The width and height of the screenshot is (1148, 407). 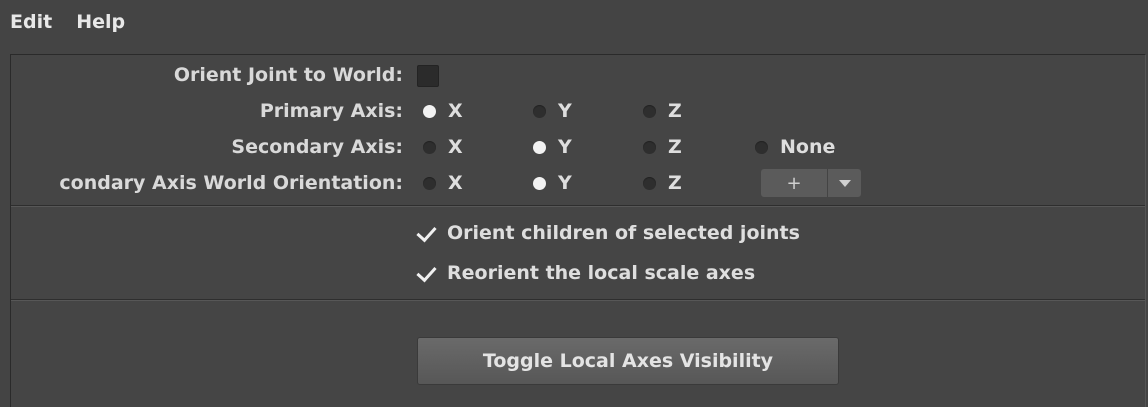 I want to click on orient-children-label: Orient children of selected joints, so click(x=623, y=233).